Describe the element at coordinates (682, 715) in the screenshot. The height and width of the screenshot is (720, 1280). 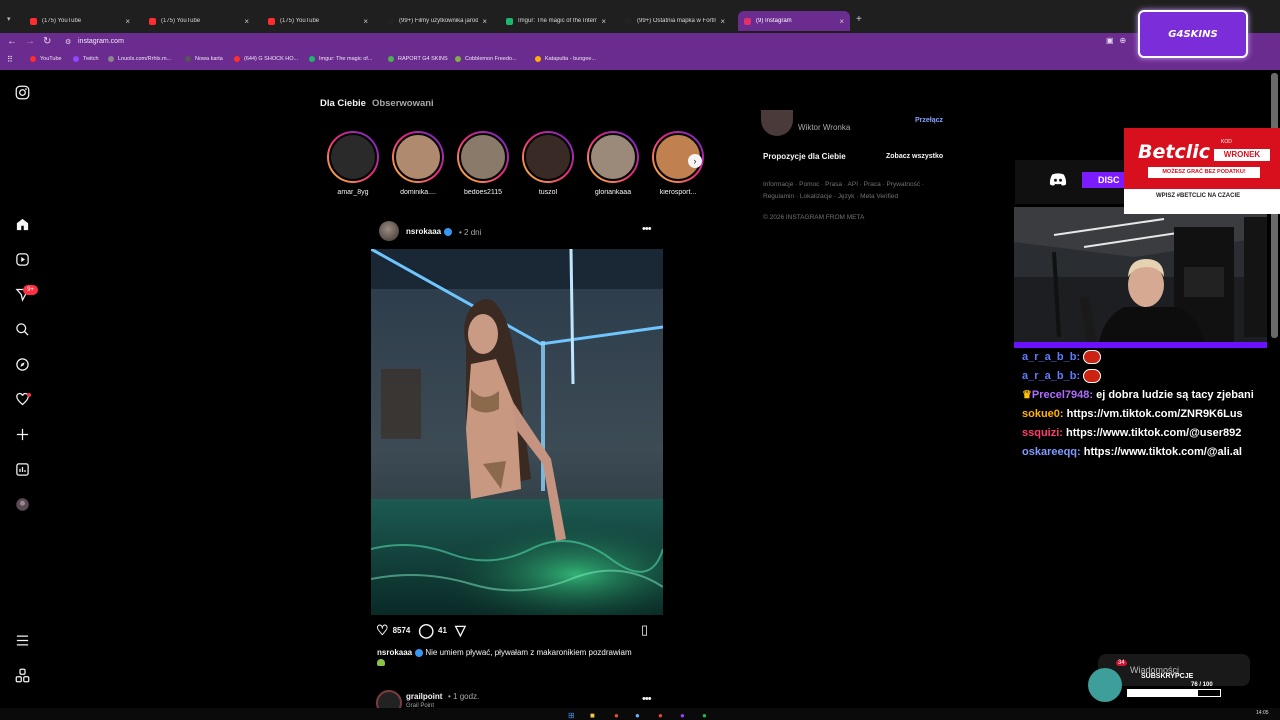
I see `discord-taskbar-icon: ●` at that location.